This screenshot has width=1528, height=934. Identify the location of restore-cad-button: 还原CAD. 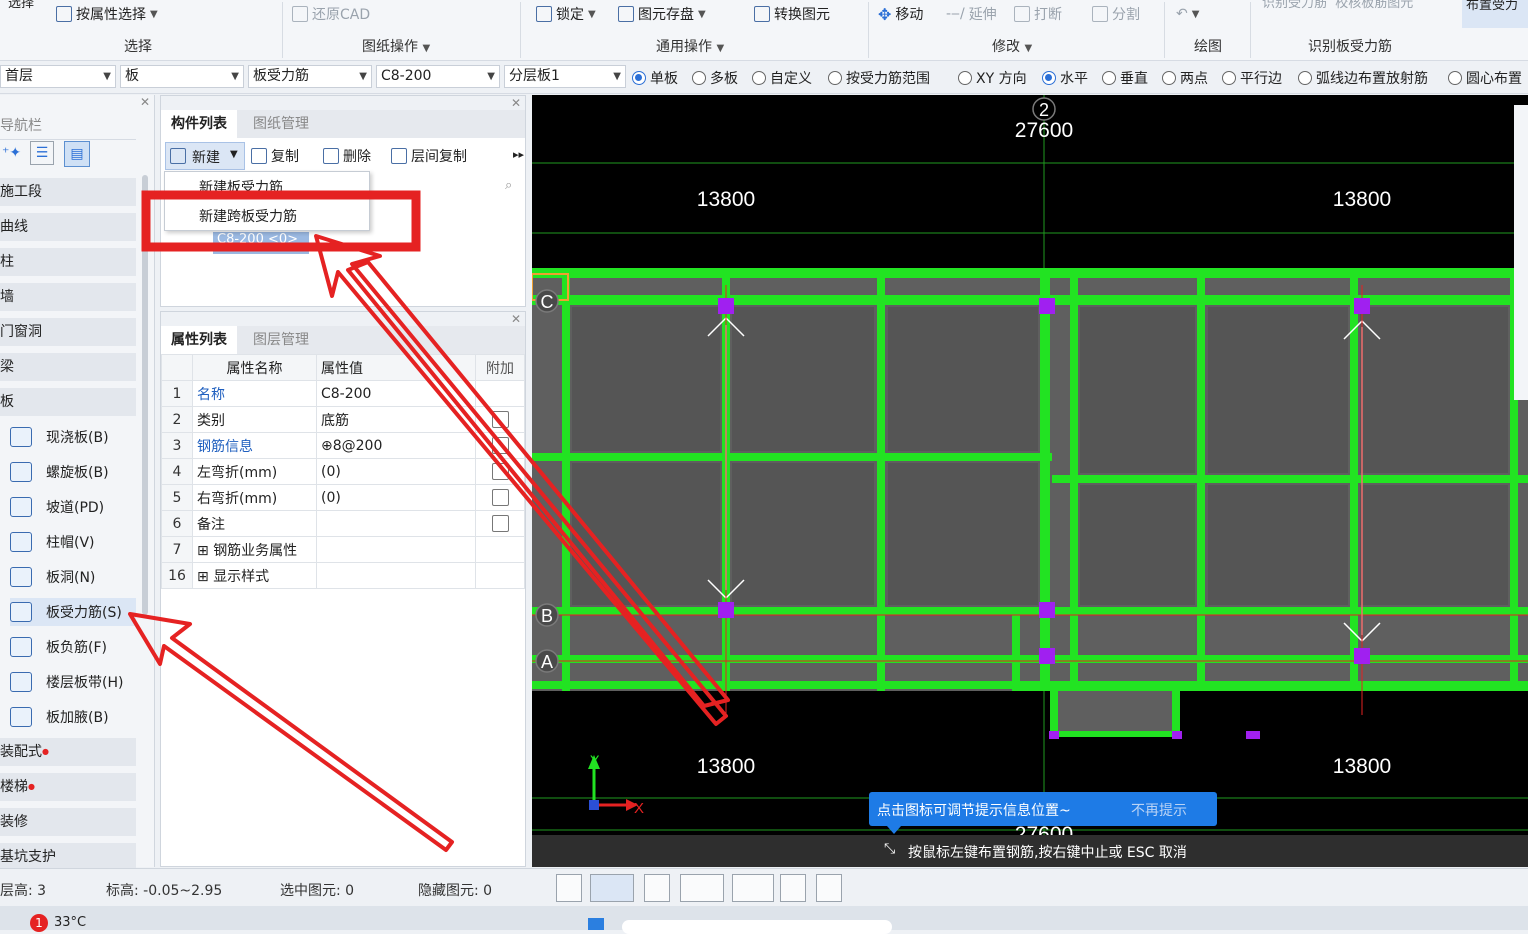
(331, 14).